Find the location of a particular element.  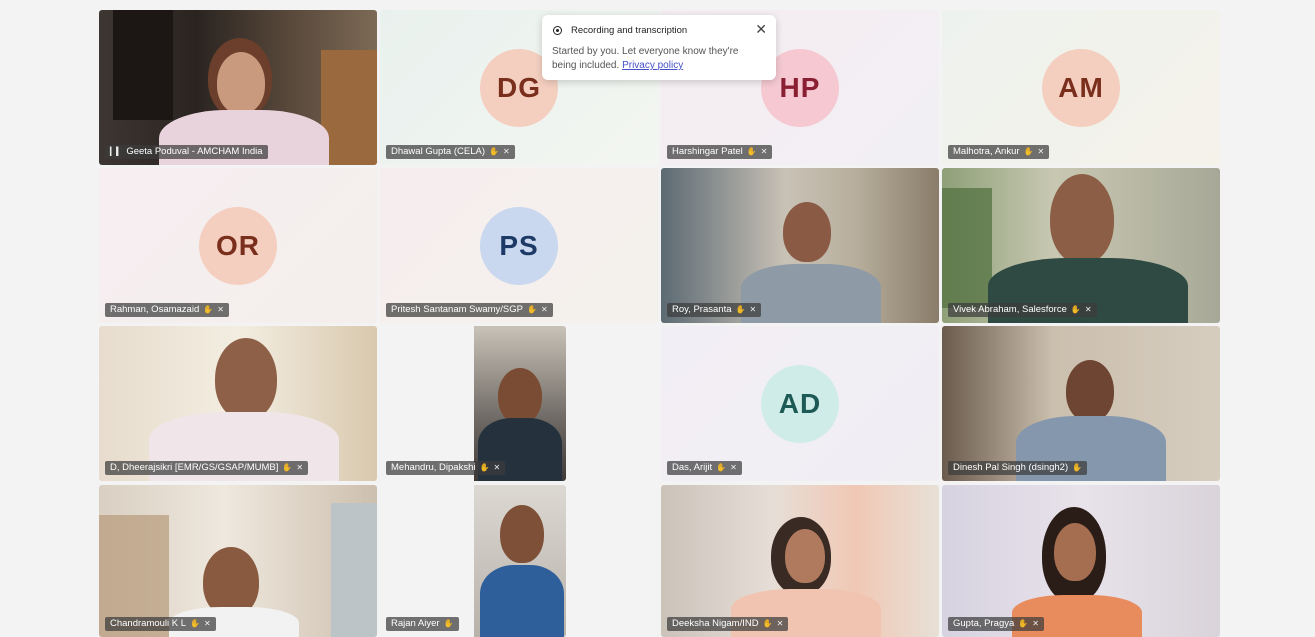

participant-name: Mehandru, Dipakshi is located at coordinates (433, 467).